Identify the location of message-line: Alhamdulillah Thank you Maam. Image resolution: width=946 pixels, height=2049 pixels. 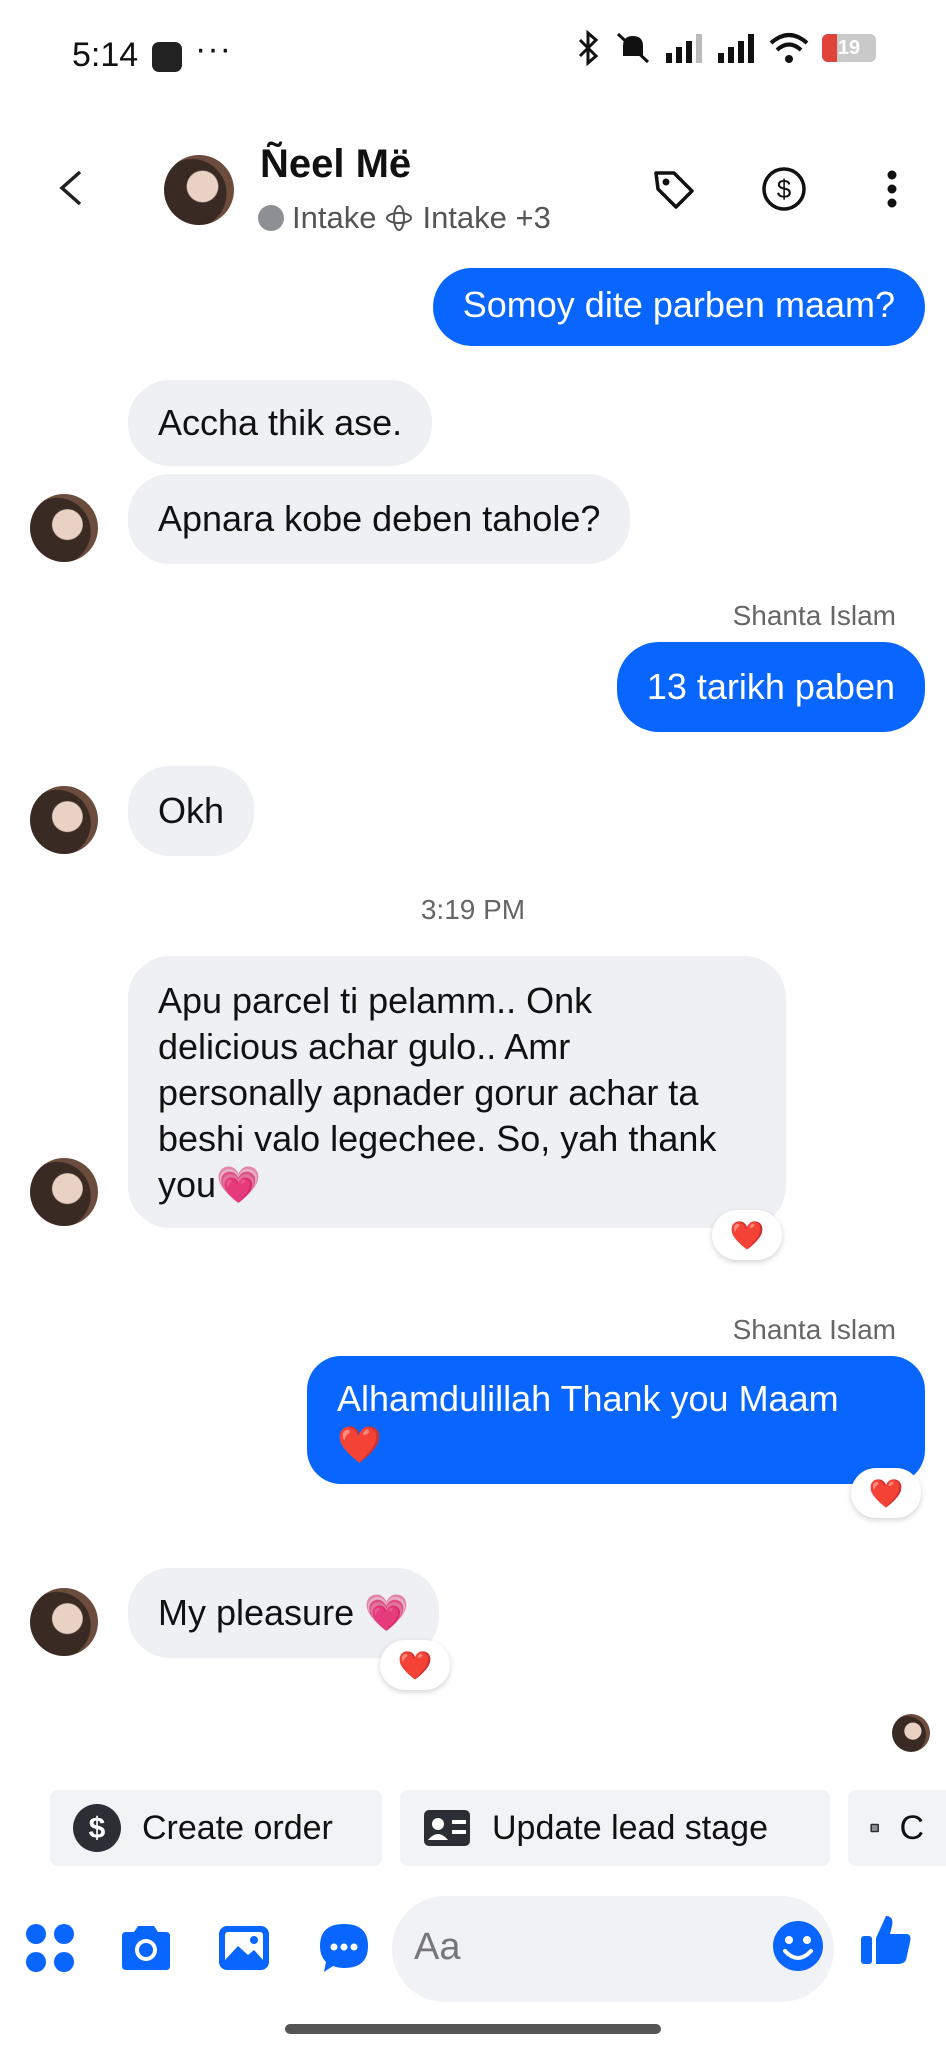
(588, 1398).